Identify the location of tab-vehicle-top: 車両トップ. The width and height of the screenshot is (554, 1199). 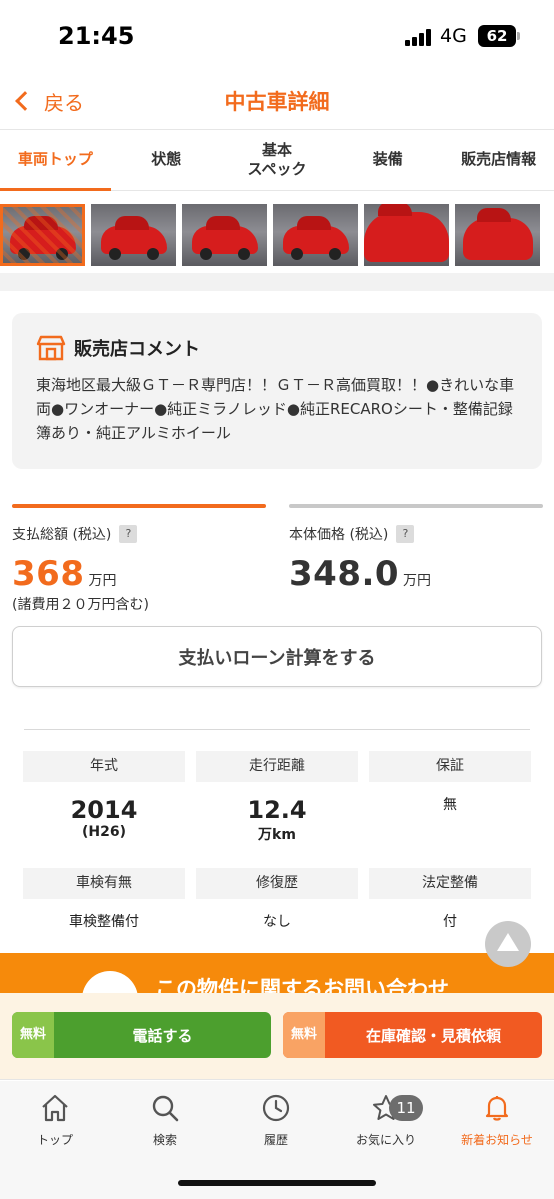
(55, 160).